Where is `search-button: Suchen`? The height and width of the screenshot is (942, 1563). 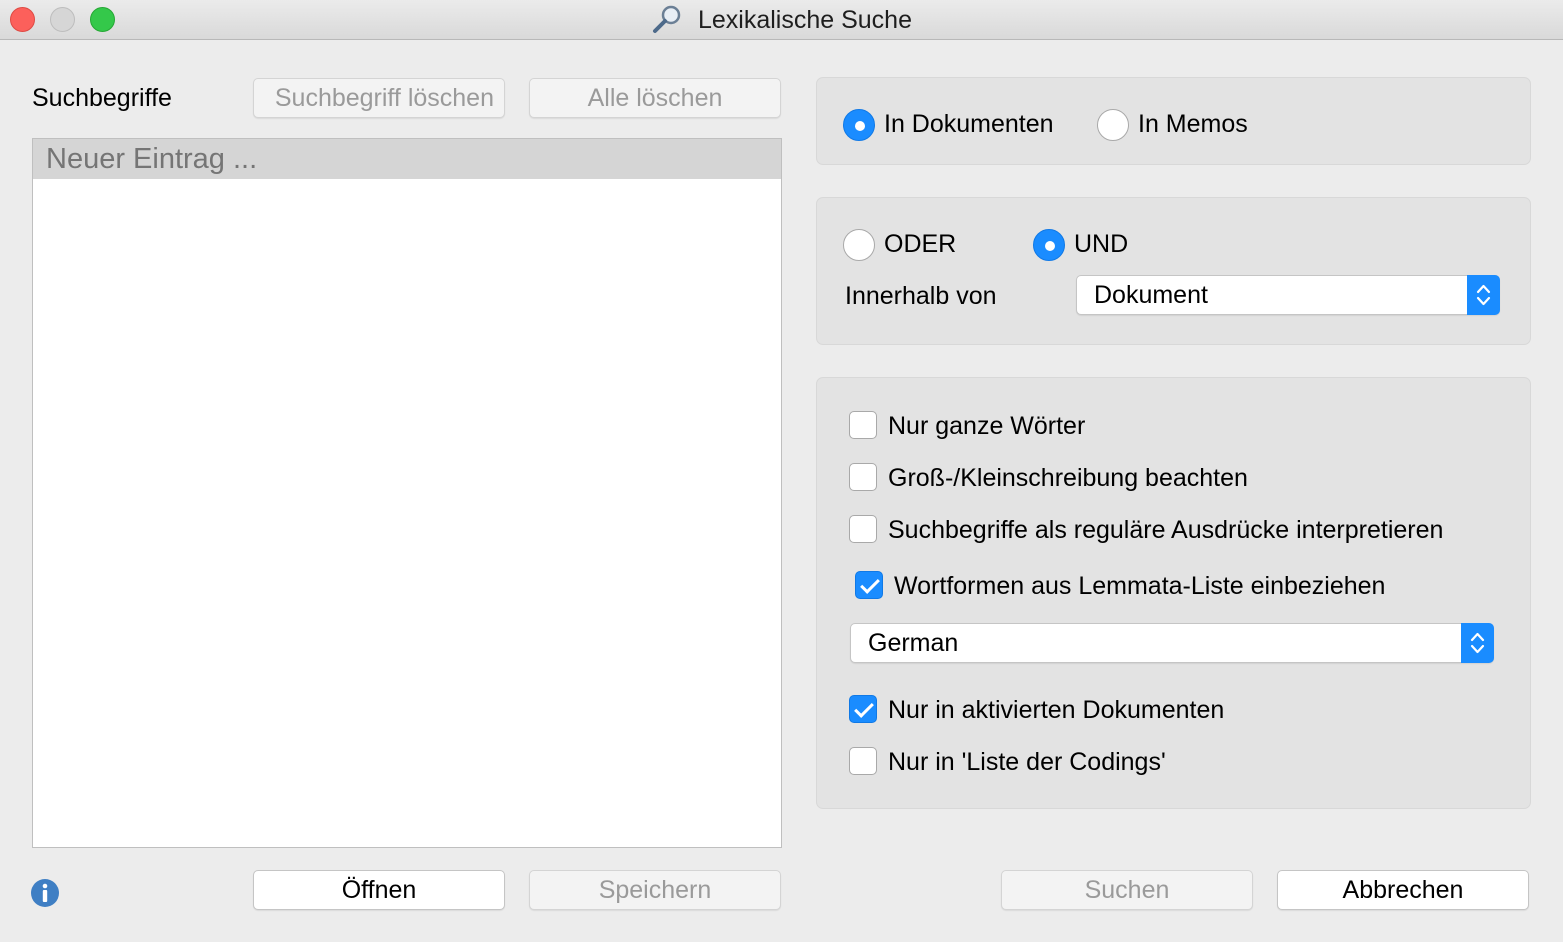
search-button: Suchen is located at coordinates (1127, 890).